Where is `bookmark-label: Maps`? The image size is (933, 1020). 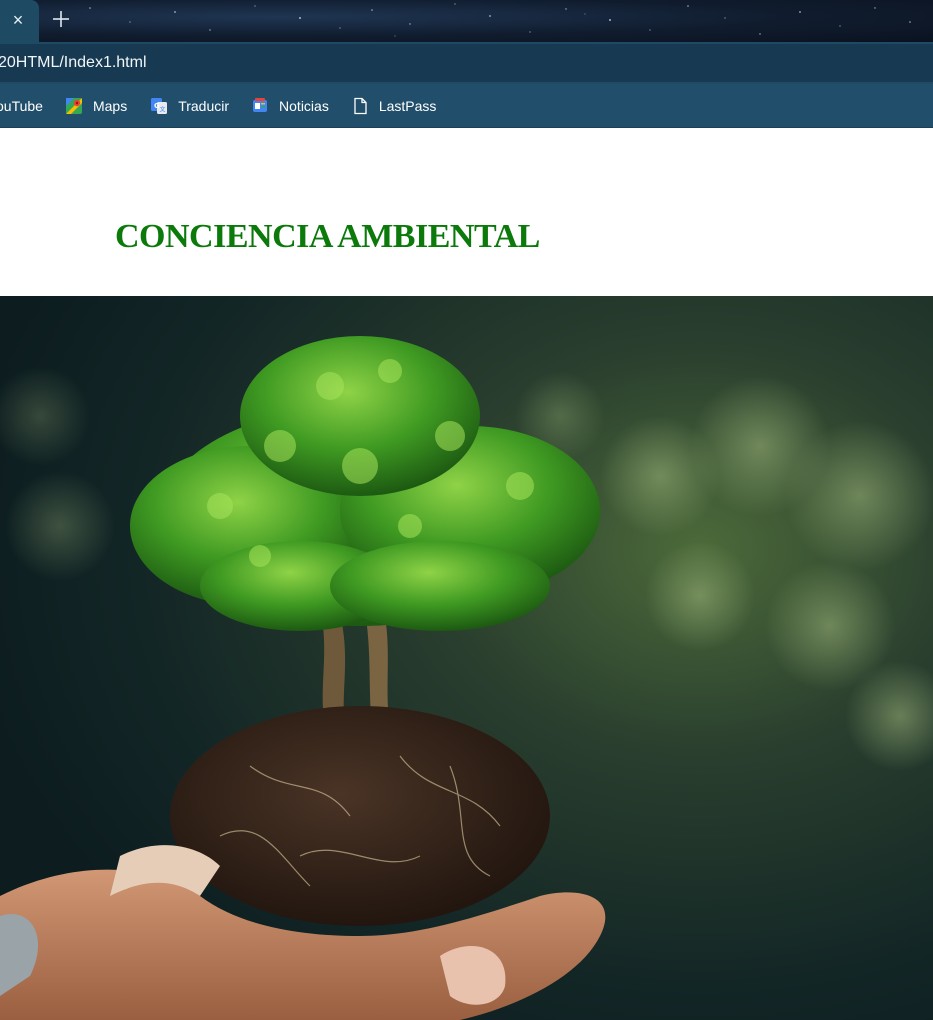
bookmark-label: Maps is located at coordinates (110, 105).